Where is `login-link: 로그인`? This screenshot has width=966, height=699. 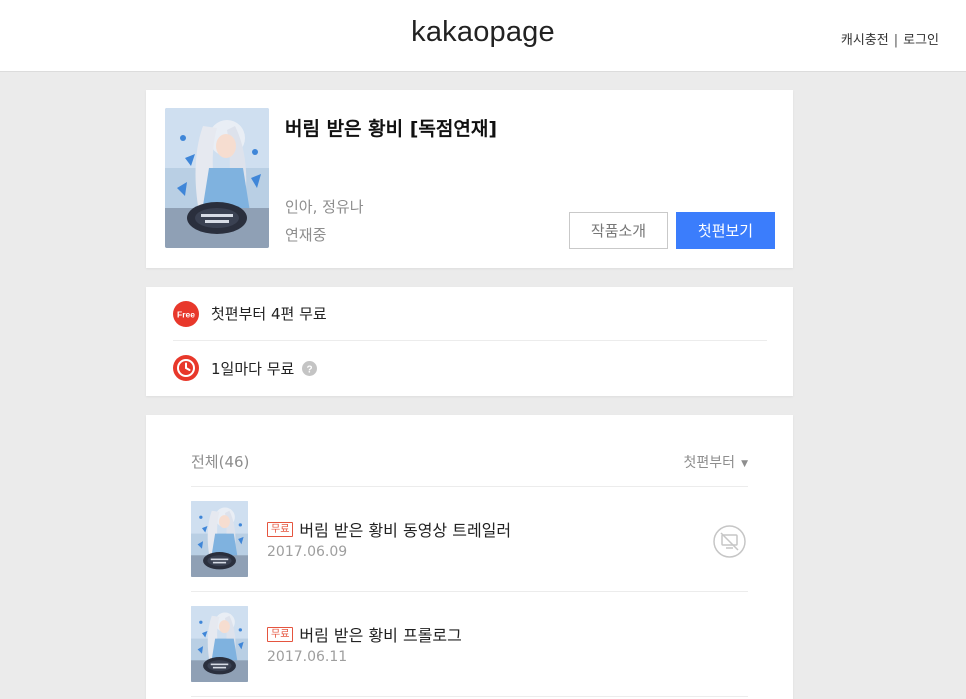 login-link: 로그인 is located at coordinates (921, 40).